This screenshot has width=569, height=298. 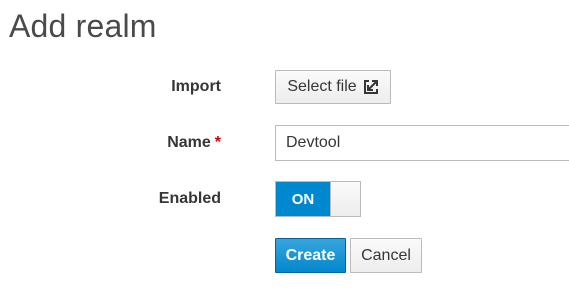 I want to click on select-file-button: Select file, so click(x=333, y=87).